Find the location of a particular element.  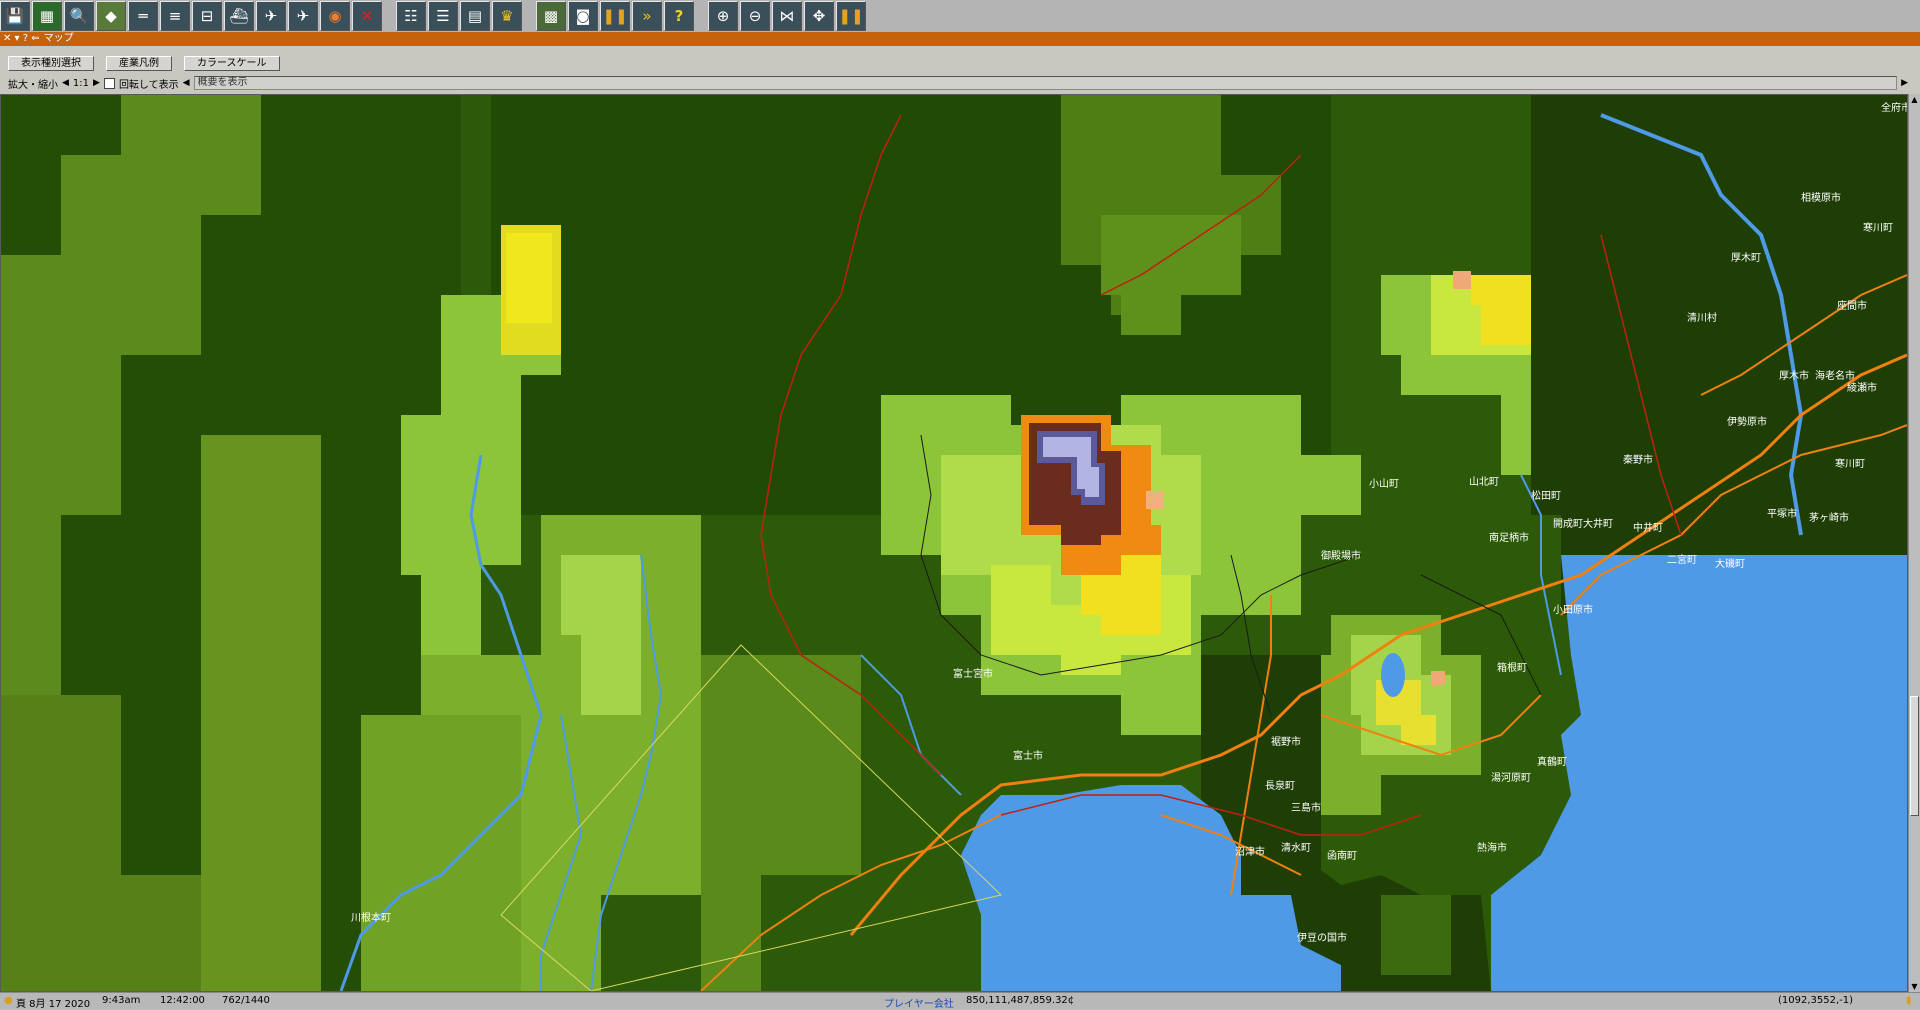

status-company: プレイヤー会社 is located at coordinates (919, 1004).